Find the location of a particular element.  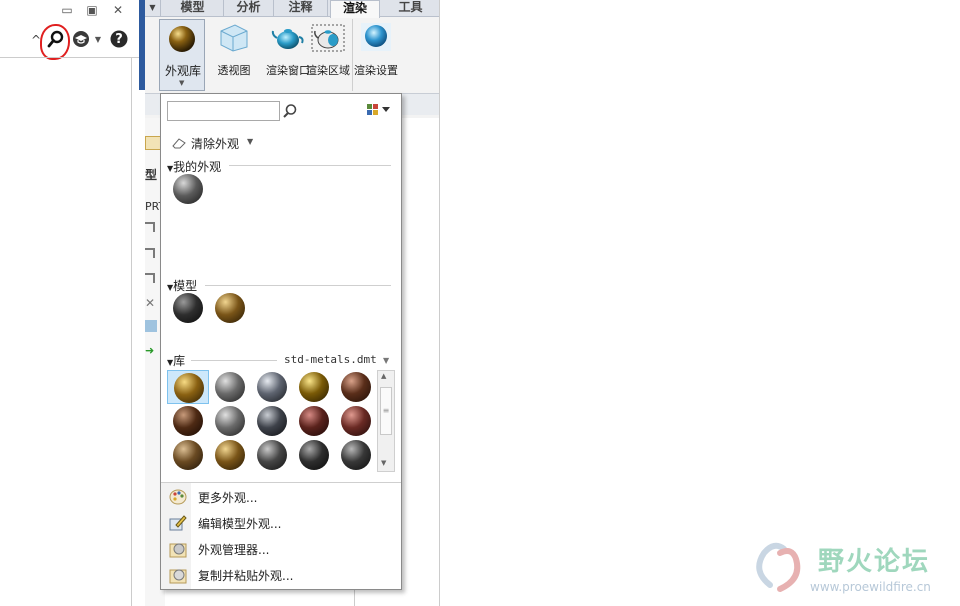

tab-analysis: 分析 is located at coordinates (249, 8).